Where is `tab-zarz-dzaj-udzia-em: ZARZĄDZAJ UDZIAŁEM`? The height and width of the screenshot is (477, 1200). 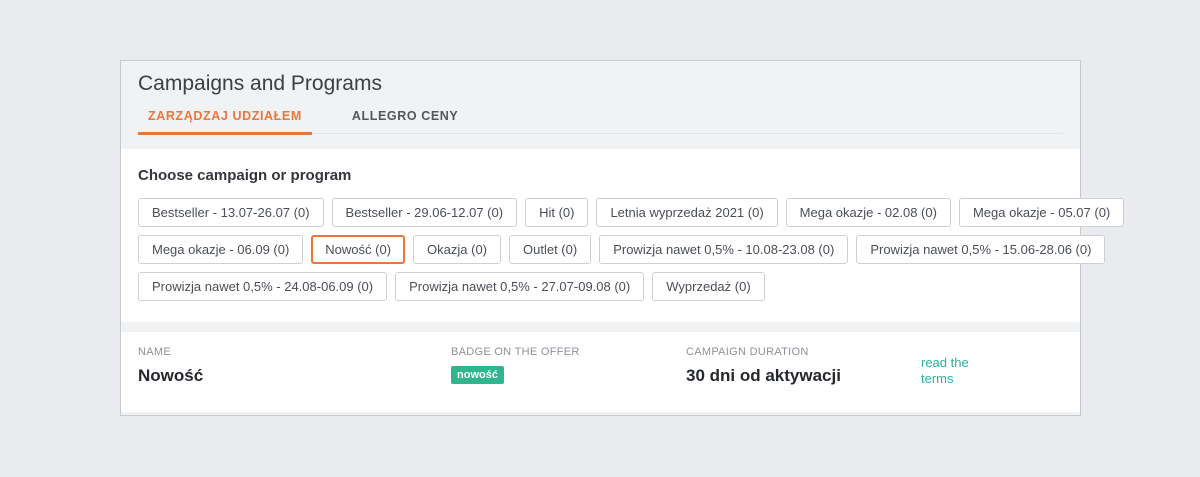
tab-zarz-dzaj-udzia-em: ZARZĄDZAJ UDZIAŁEM is located at coordinates (225, 122).